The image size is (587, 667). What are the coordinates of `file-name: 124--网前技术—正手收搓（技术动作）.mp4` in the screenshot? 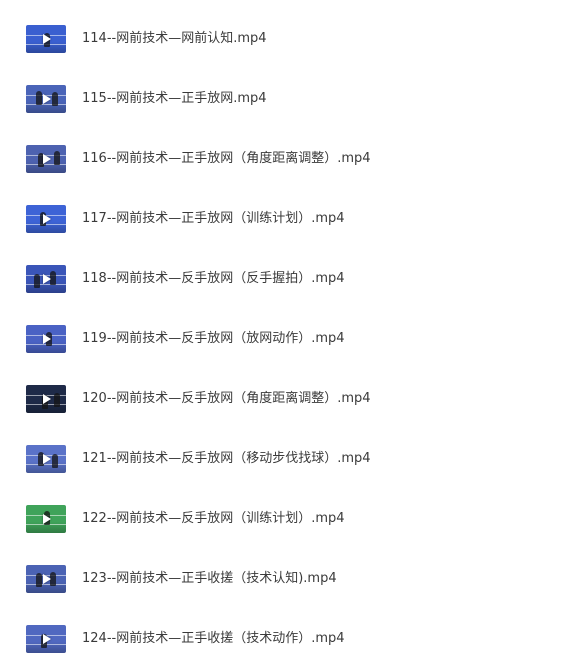 It's located at (213, 639).